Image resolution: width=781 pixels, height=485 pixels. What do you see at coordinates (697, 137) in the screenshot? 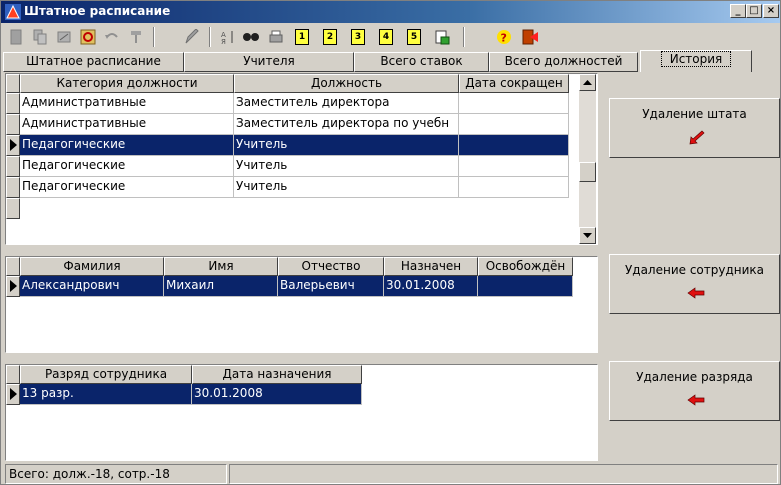
I see `diagonal-arrow-icon` at bounding box center [697, 137].